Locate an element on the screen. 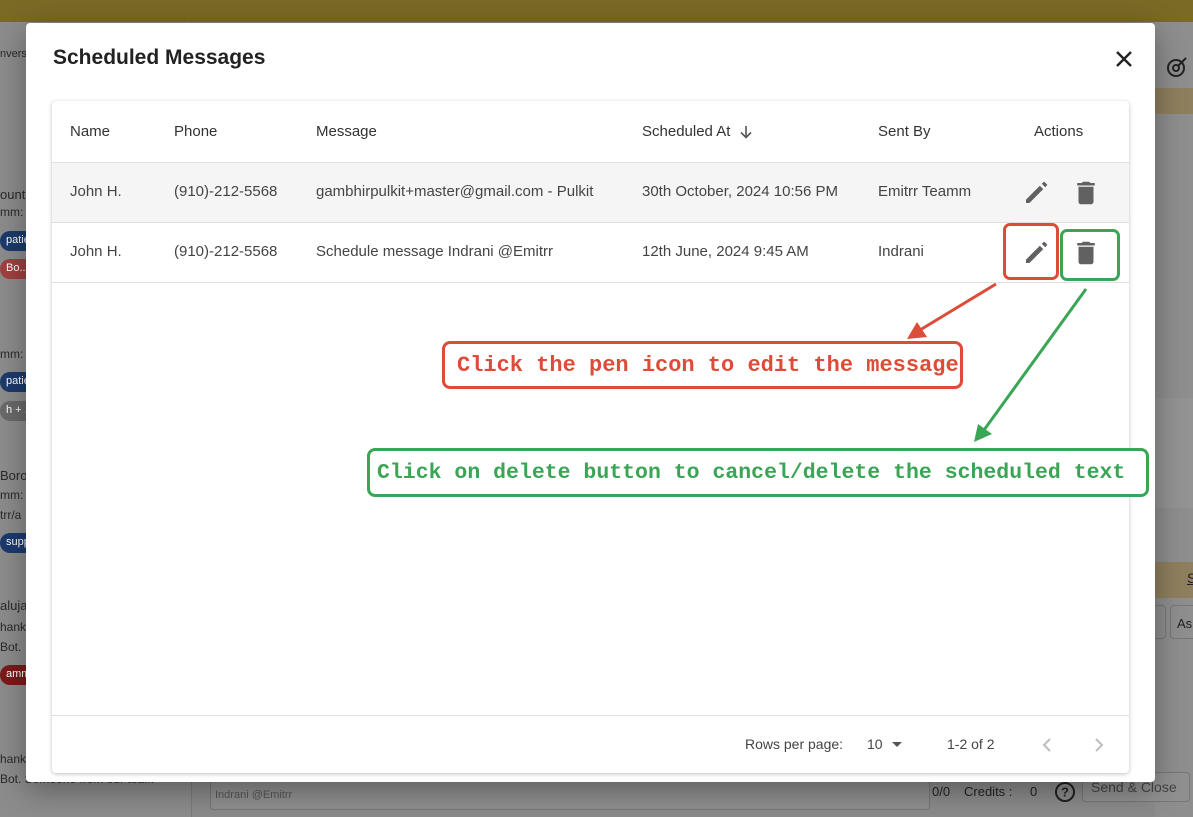 The image size is (1193, 817). bg-composer-input: Indrani @Emitrr is located at coordinates (570, 795).